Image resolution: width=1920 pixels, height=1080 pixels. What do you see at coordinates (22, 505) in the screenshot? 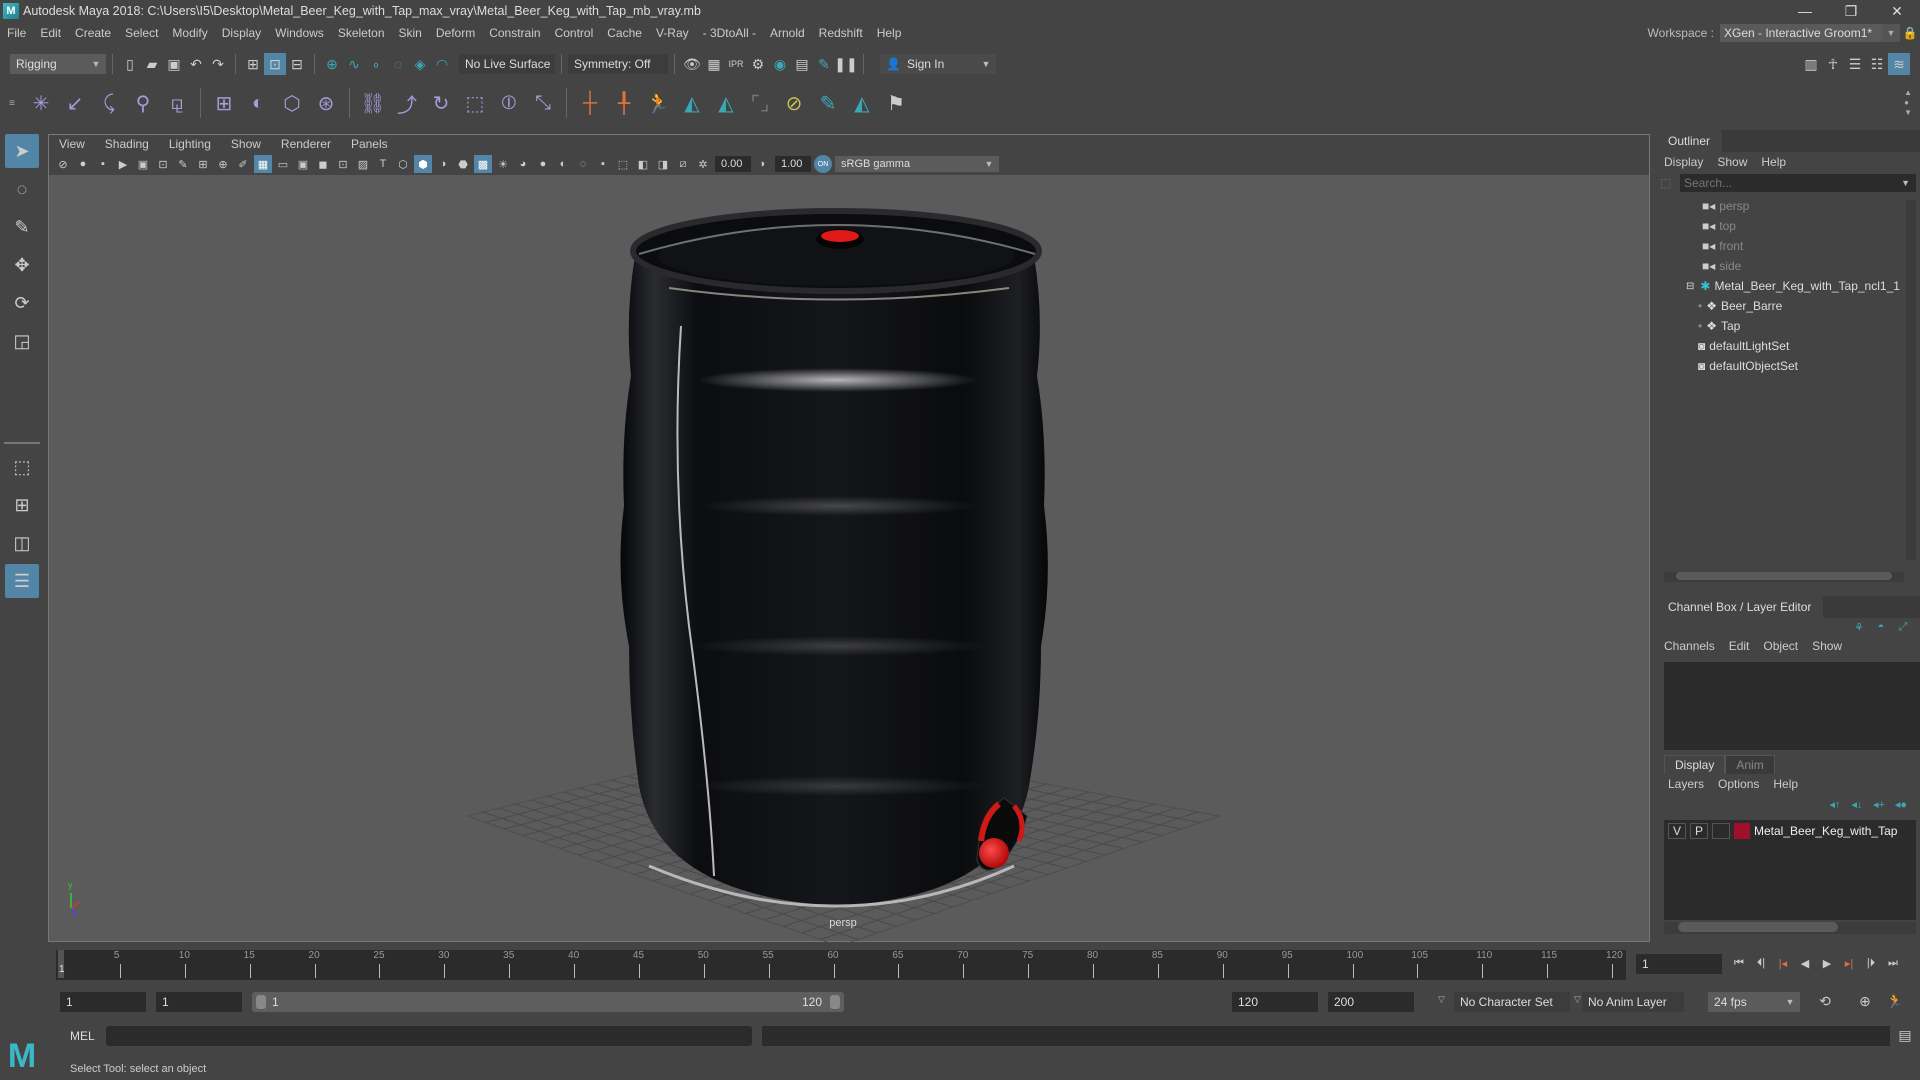
I see `four-view-layout-icon: ⊞` at bounding box center [22, 505].